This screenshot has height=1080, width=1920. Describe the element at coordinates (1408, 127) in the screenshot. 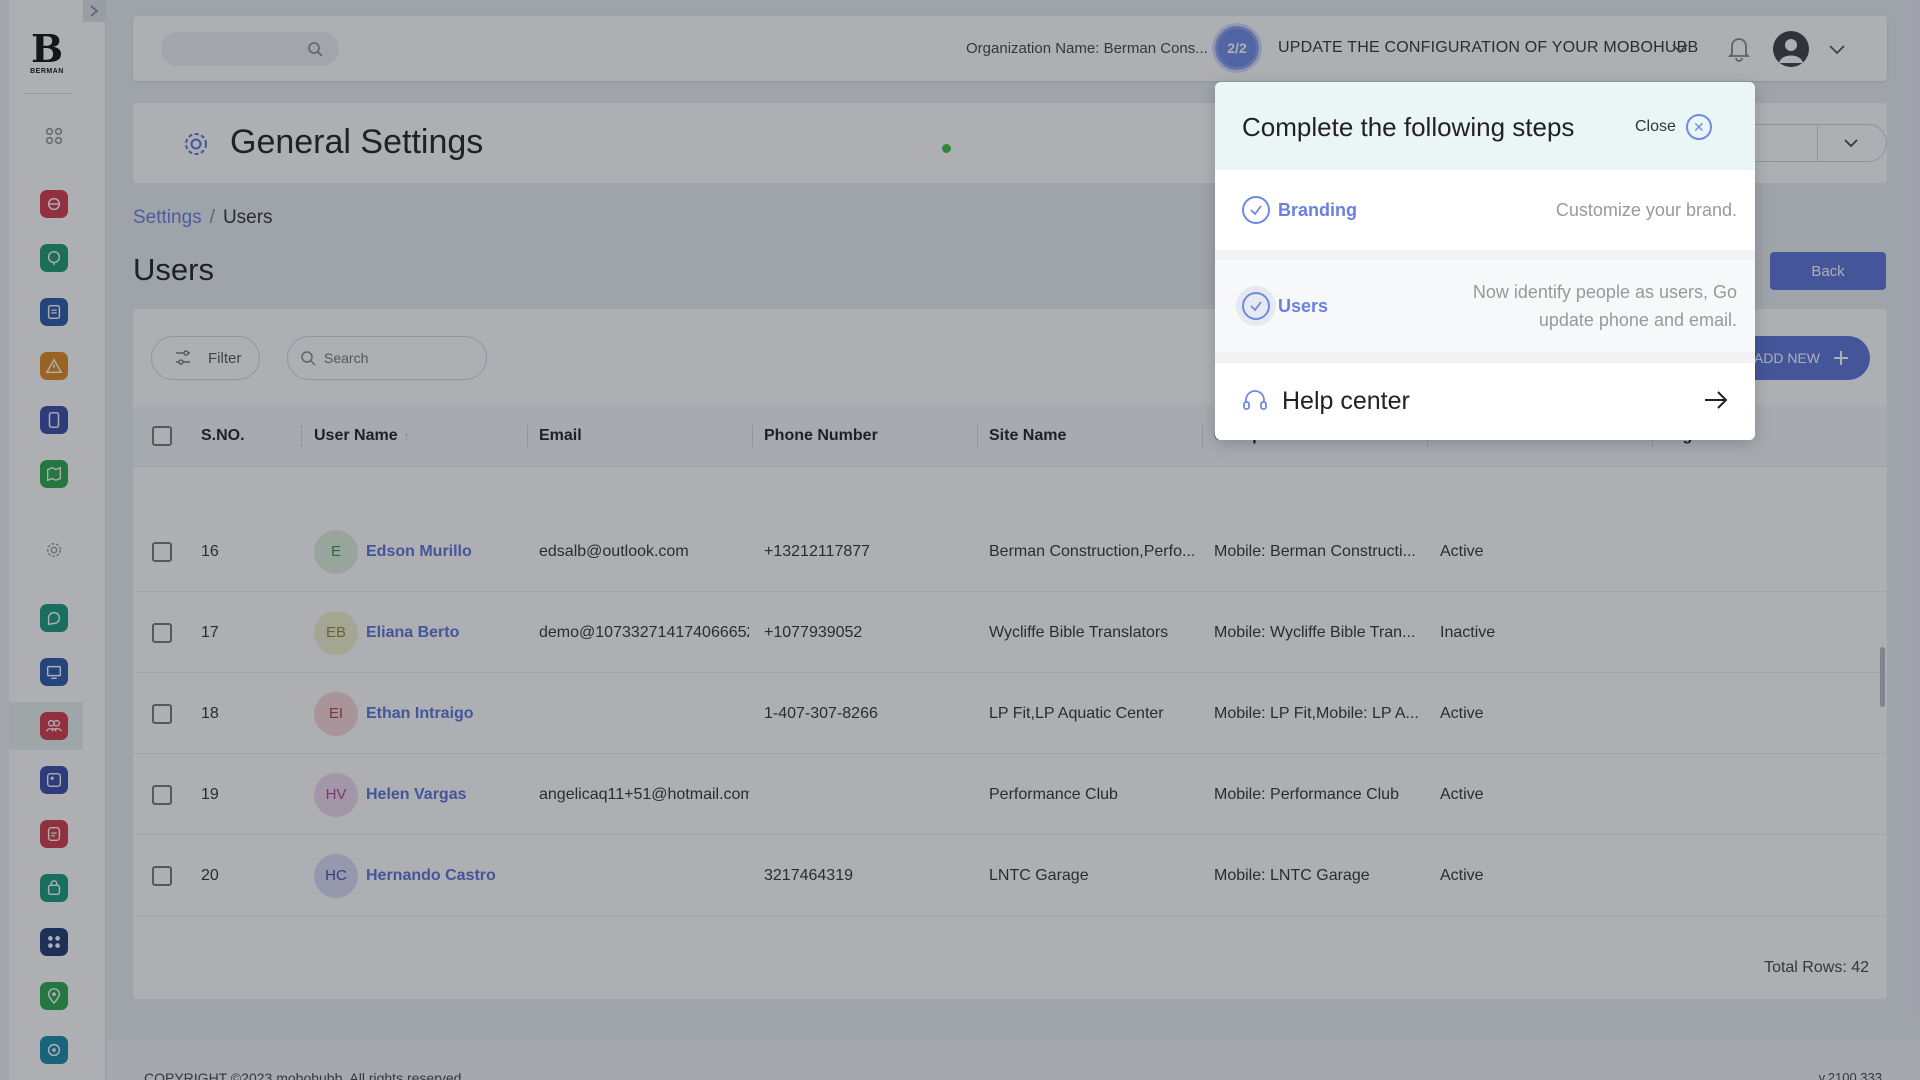

I see `popup-title: Complete the following steps` at that location.